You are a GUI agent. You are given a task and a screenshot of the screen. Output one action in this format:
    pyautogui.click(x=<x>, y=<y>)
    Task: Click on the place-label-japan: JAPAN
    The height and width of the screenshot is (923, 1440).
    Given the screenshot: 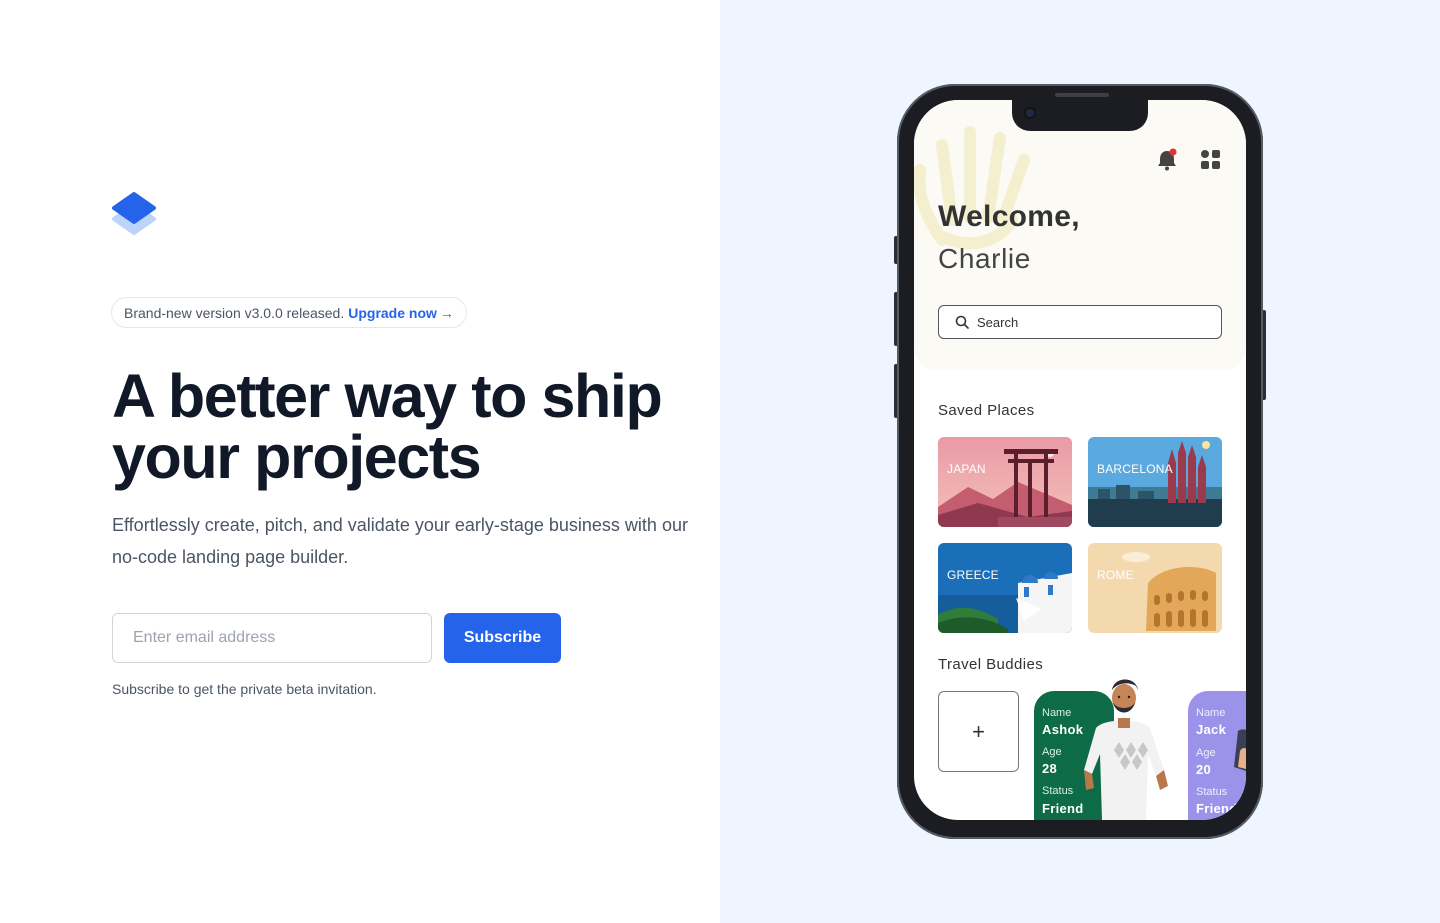 What is the action you would take?
    pyautogui.click(x=966, y=469)
    